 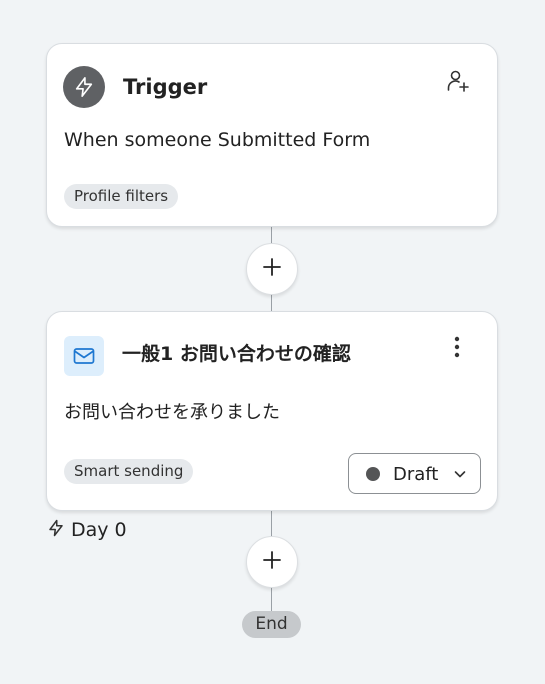 I want to click on status-label: Draft, so click(x=416, y=474).